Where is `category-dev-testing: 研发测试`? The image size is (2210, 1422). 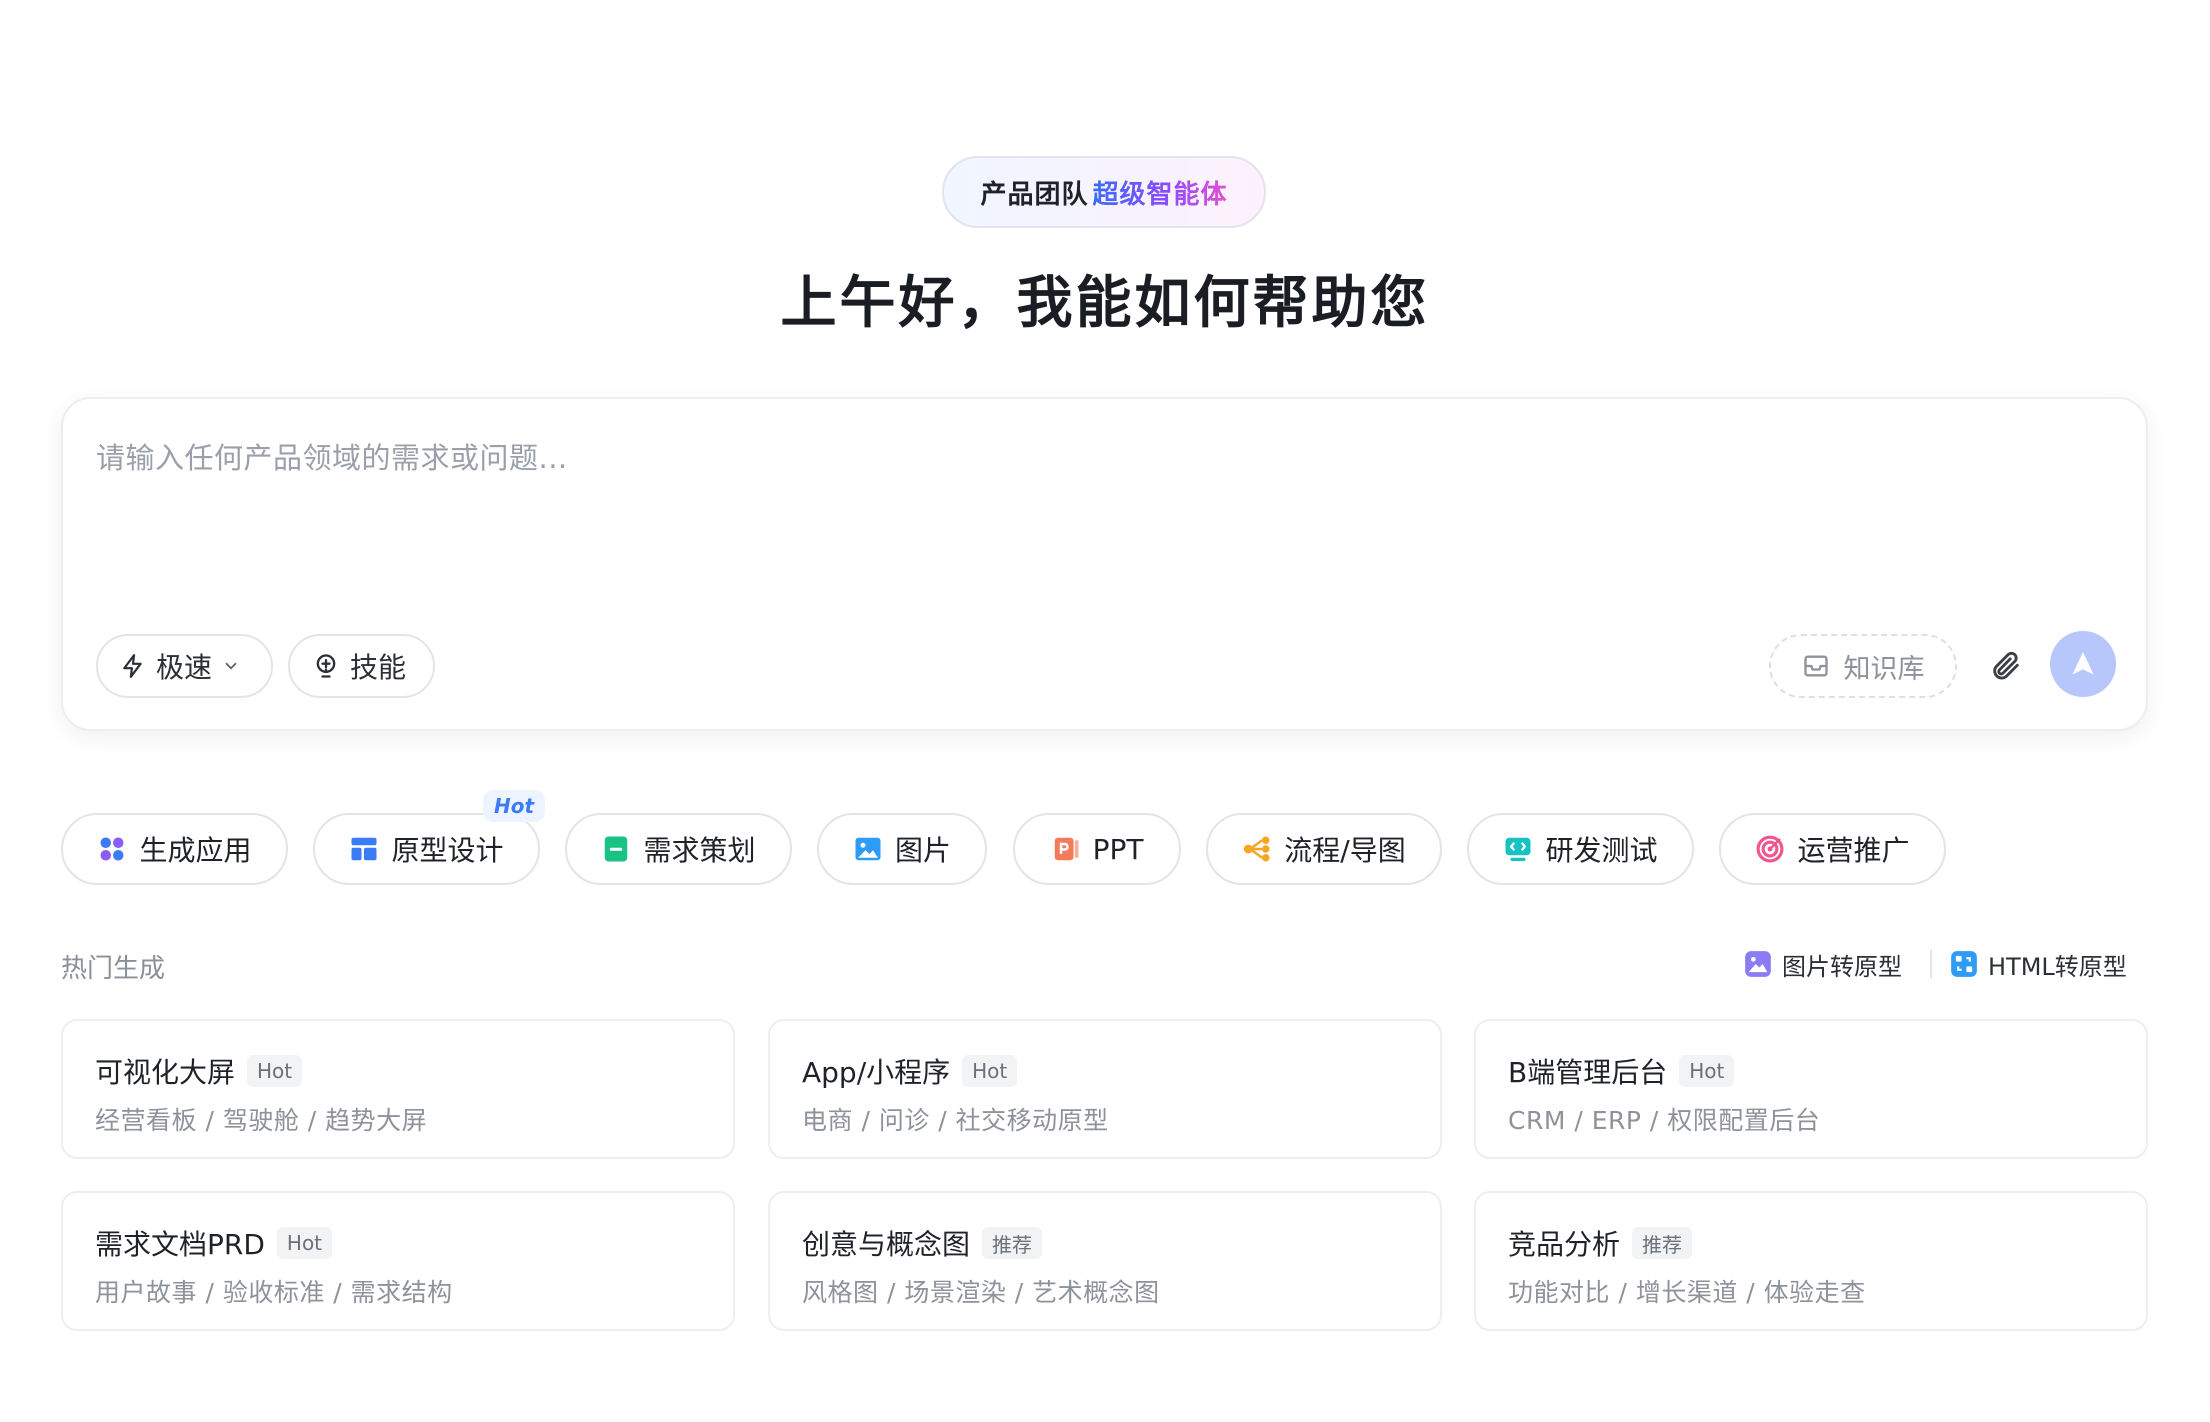 category-dev-testing: 研发测试 is located at coordinates (1580, 849).